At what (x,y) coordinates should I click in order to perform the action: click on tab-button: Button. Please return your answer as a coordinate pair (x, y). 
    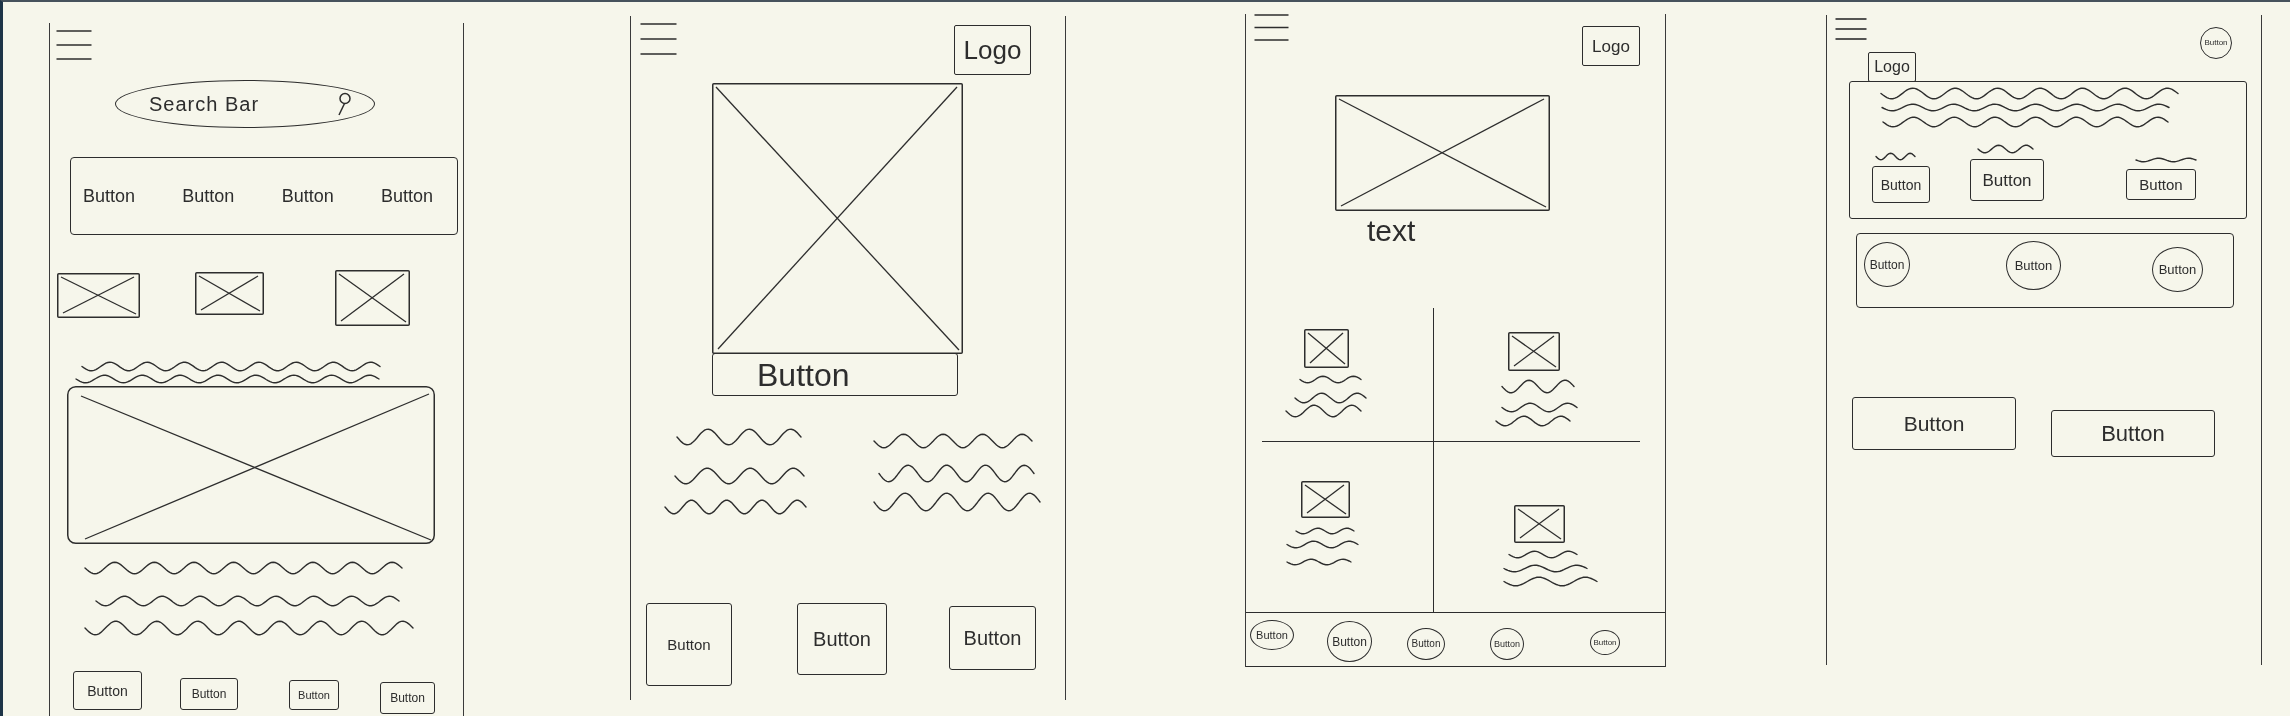
    Looking at the image, I should click on (1349, 641).